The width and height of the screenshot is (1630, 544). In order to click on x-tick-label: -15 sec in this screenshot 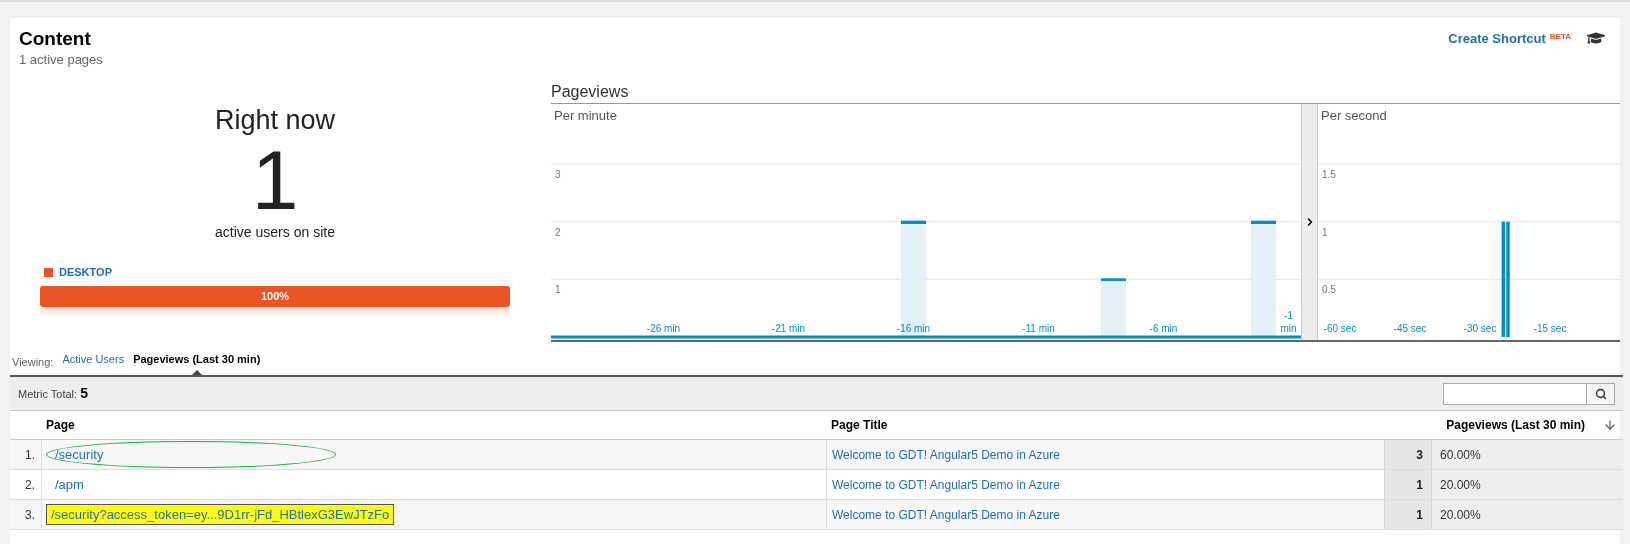, I will do `click(1550, 328)`.